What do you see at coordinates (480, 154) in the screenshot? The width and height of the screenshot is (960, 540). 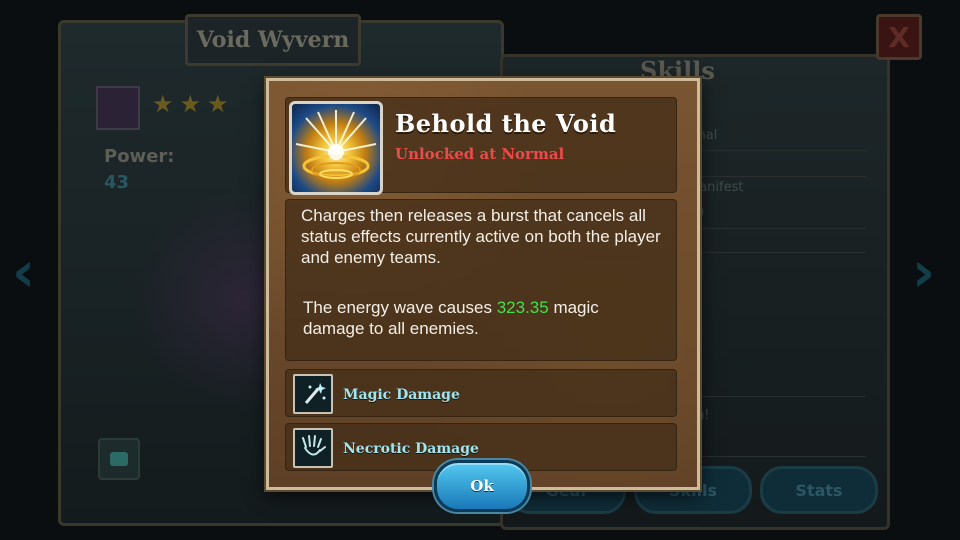 I see `unlock-status: Unlocked at Normal` at bounding box center [480, 154].